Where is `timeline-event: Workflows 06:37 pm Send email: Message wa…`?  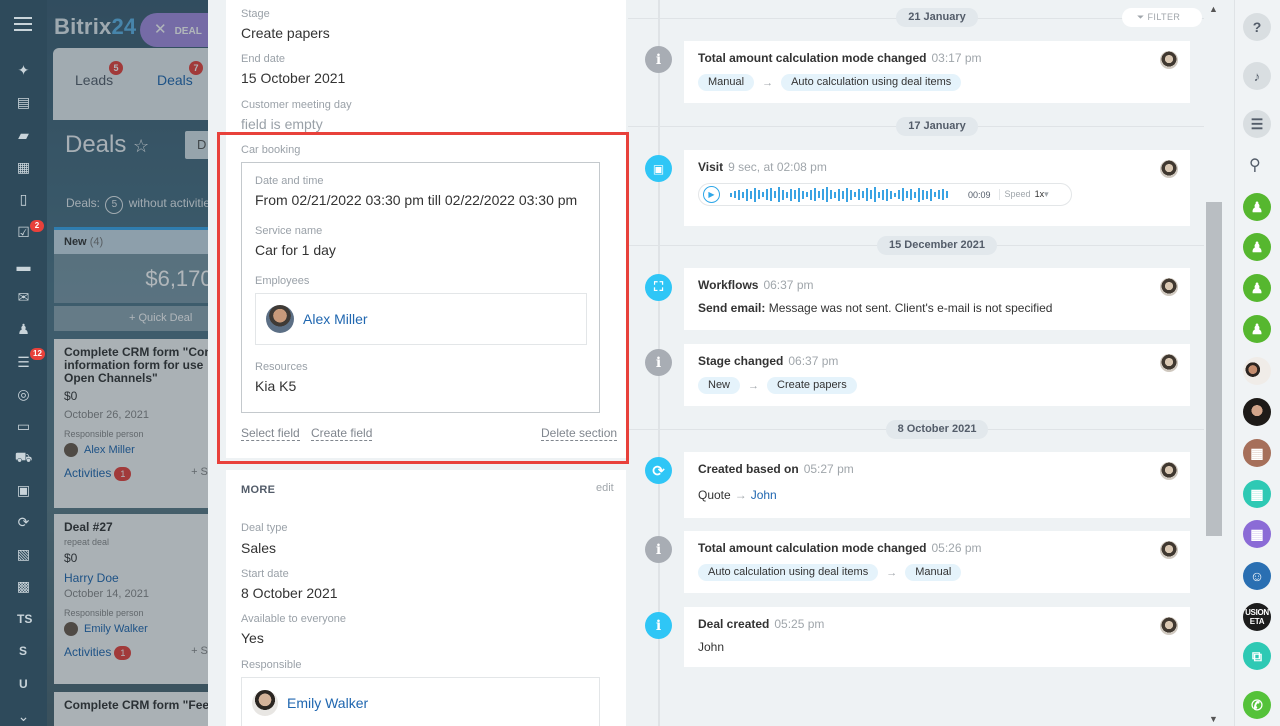 timeline-event: Workflows 06:37 pm Send email: Message wa… is located at coordinates (937, 299).